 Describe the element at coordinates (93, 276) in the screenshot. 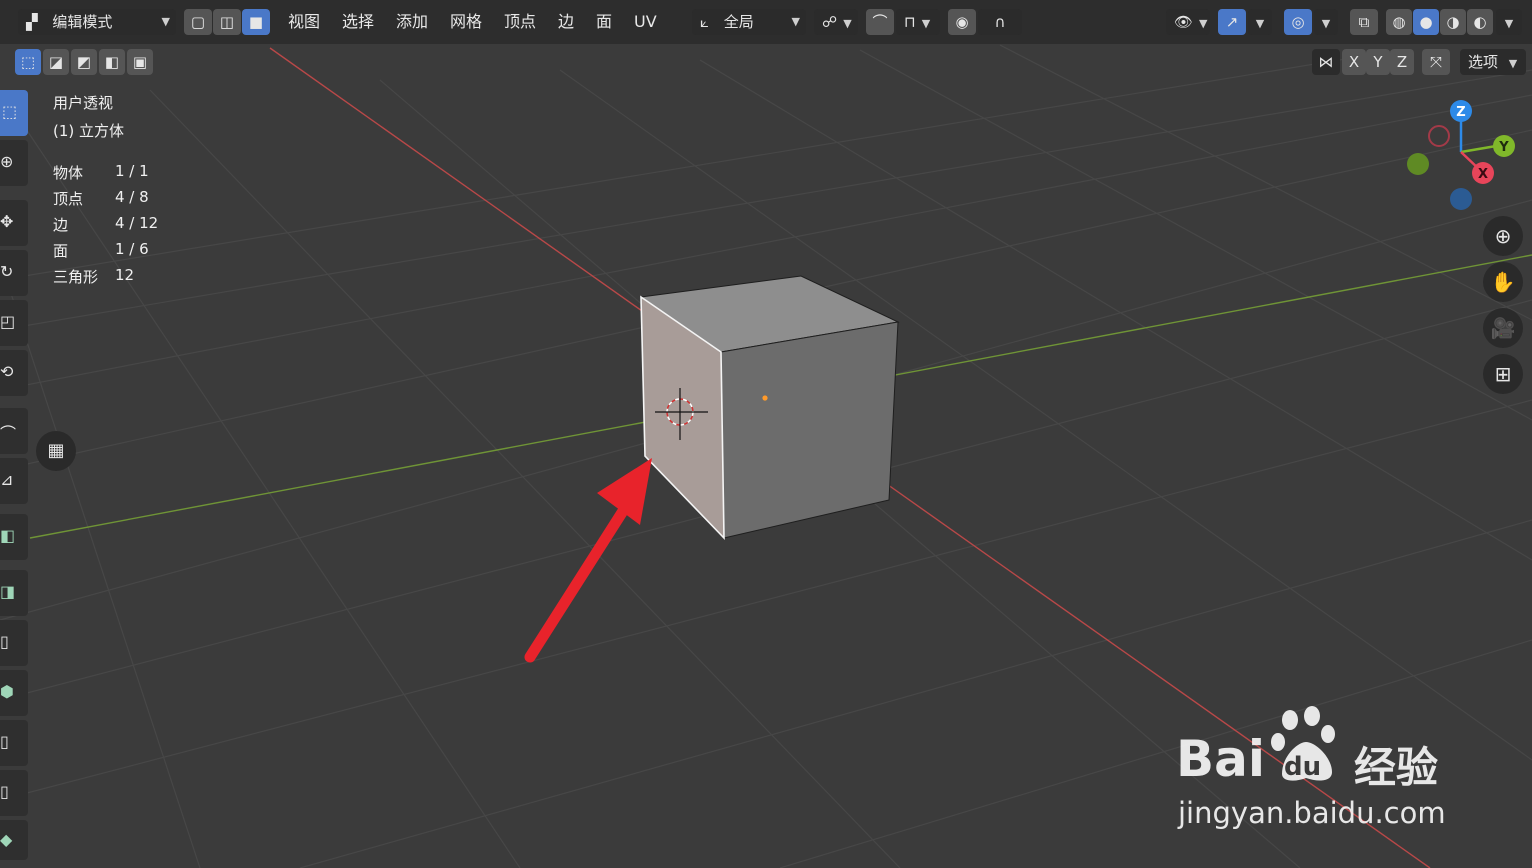

I see `stat-row: 三角形 12` at that location.